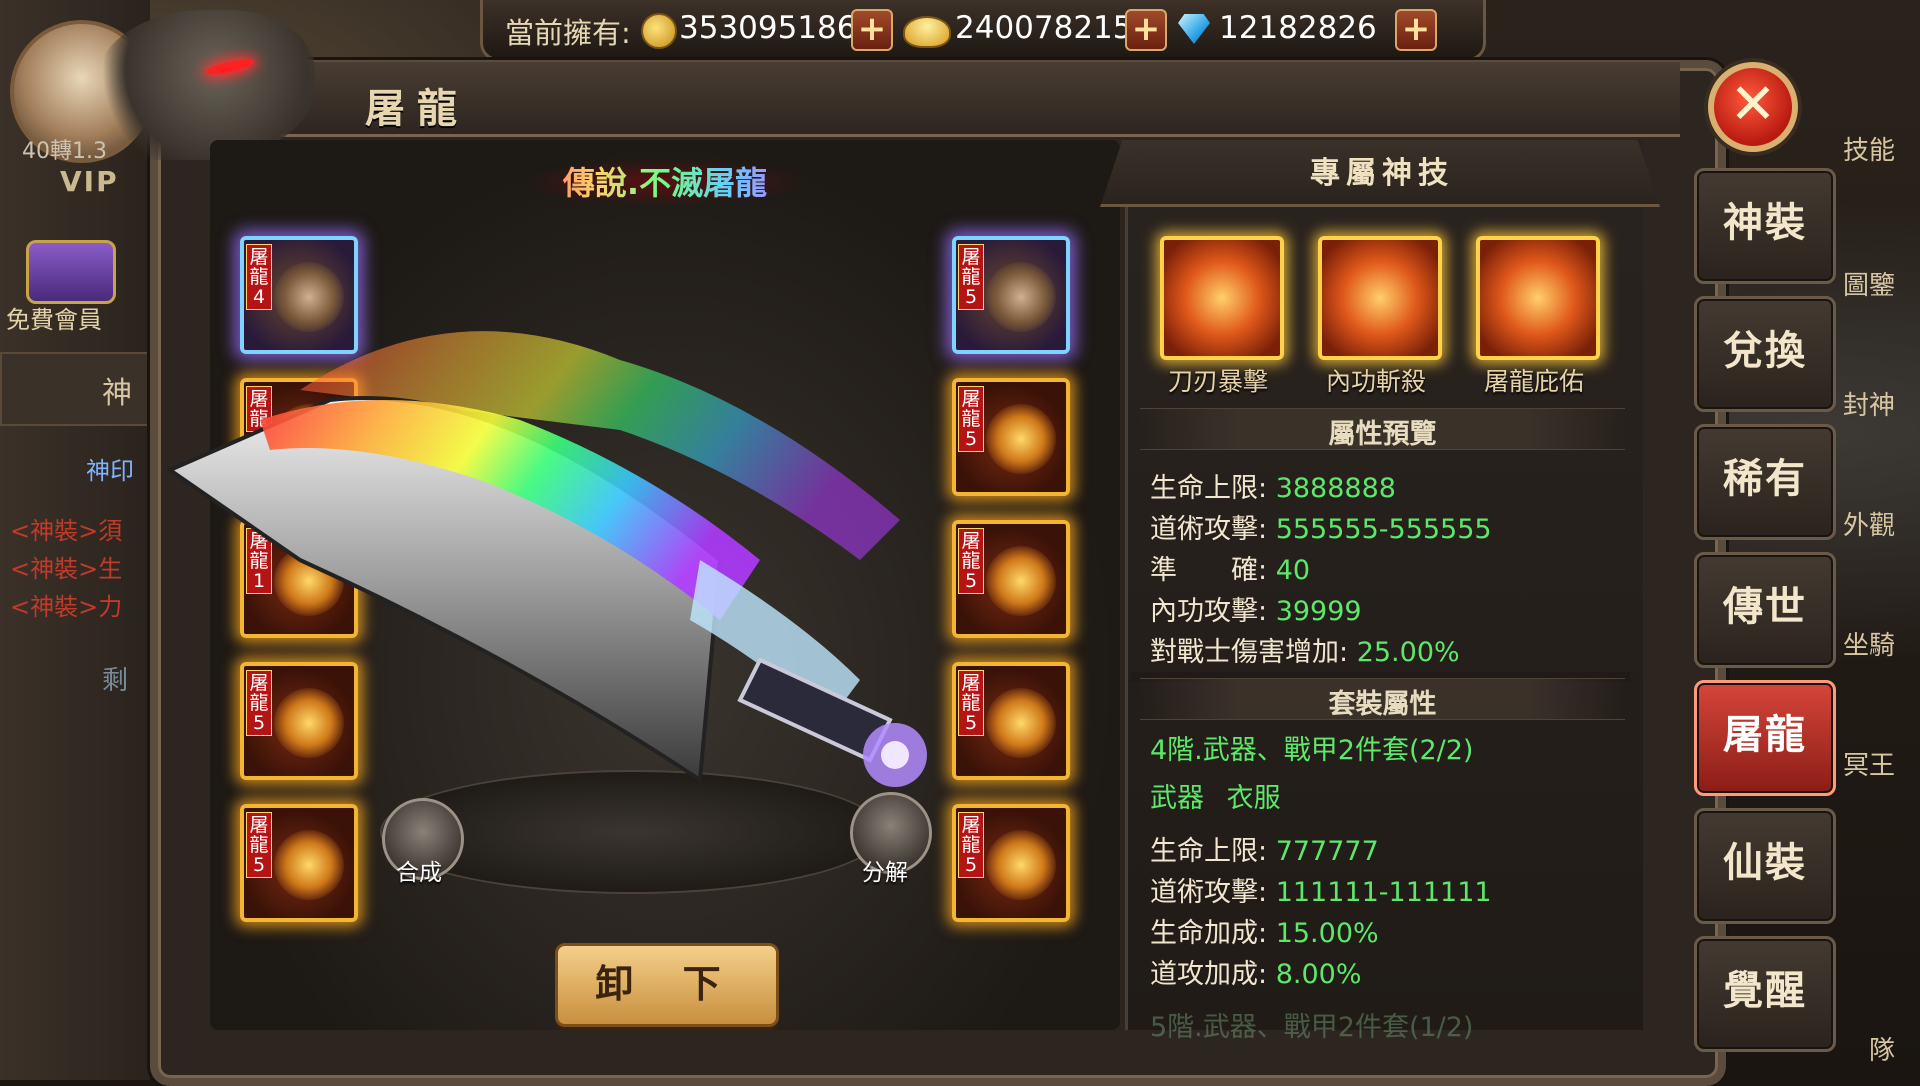 The height and width of the screenshot is (1086, 1920). I want to click on boots-icon, so click(1021, 865).